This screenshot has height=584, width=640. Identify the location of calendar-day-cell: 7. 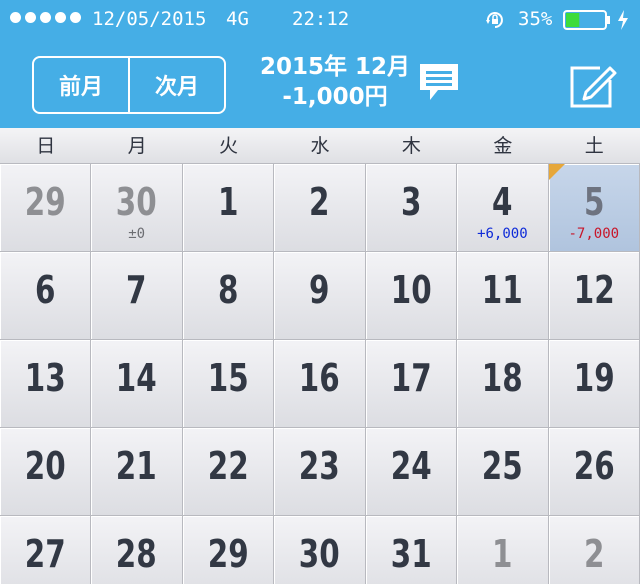
(137, 296).